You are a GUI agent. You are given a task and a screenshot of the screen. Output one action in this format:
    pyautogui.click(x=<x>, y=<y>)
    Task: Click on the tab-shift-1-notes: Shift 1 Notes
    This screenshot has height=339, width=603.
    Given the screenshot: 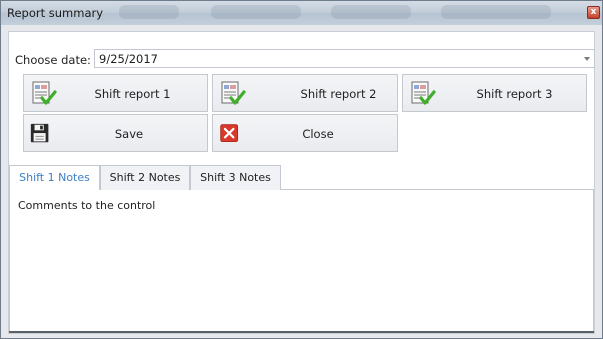 What is the action you would take?
    pyautogui.click(x=54, y=178)
    